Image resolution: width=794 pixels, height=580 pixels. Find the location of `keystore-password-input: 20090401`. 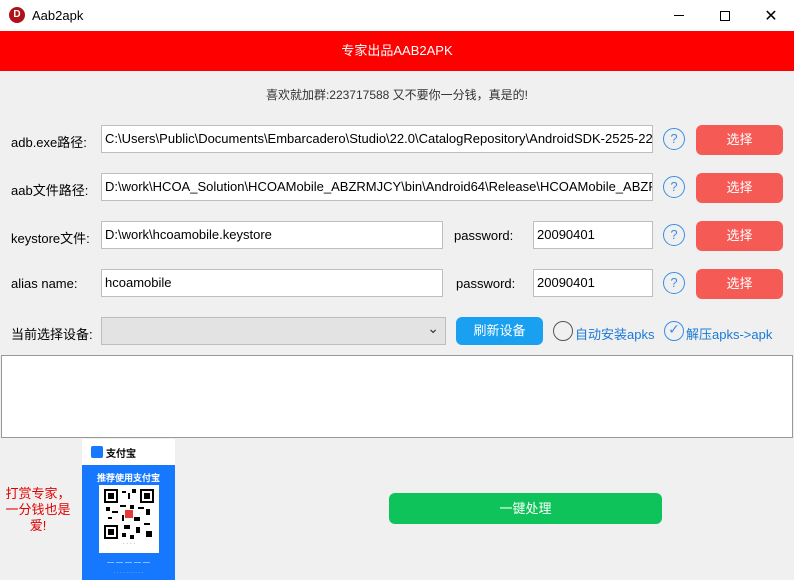

keystore-password-input: 20090401 is located at coordinates (593, 235).